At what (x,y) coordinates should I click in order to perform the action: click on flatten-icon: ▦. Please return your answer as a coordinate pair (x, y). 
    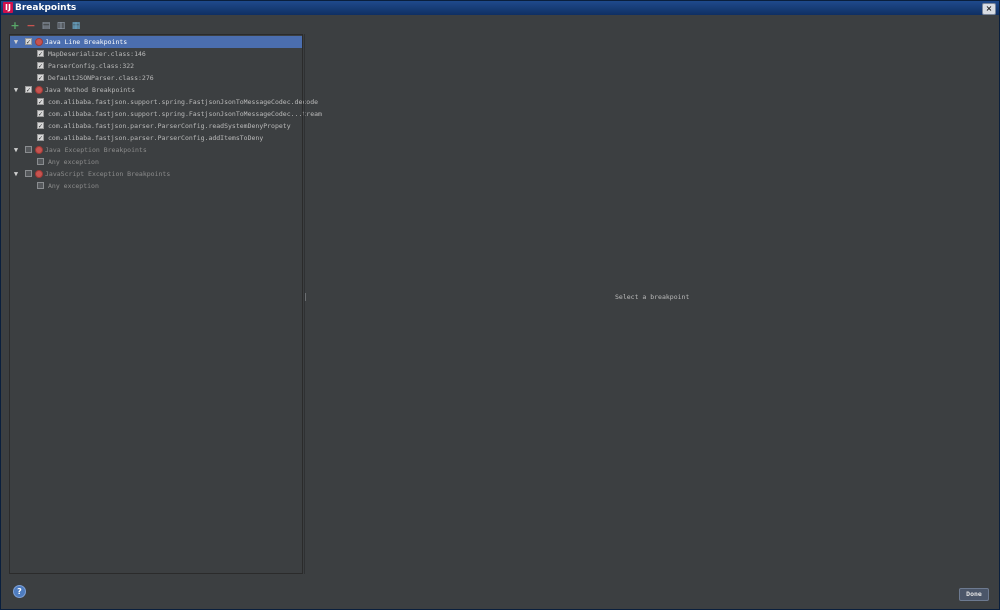
    Looking at the image, I should click on (76, 26).